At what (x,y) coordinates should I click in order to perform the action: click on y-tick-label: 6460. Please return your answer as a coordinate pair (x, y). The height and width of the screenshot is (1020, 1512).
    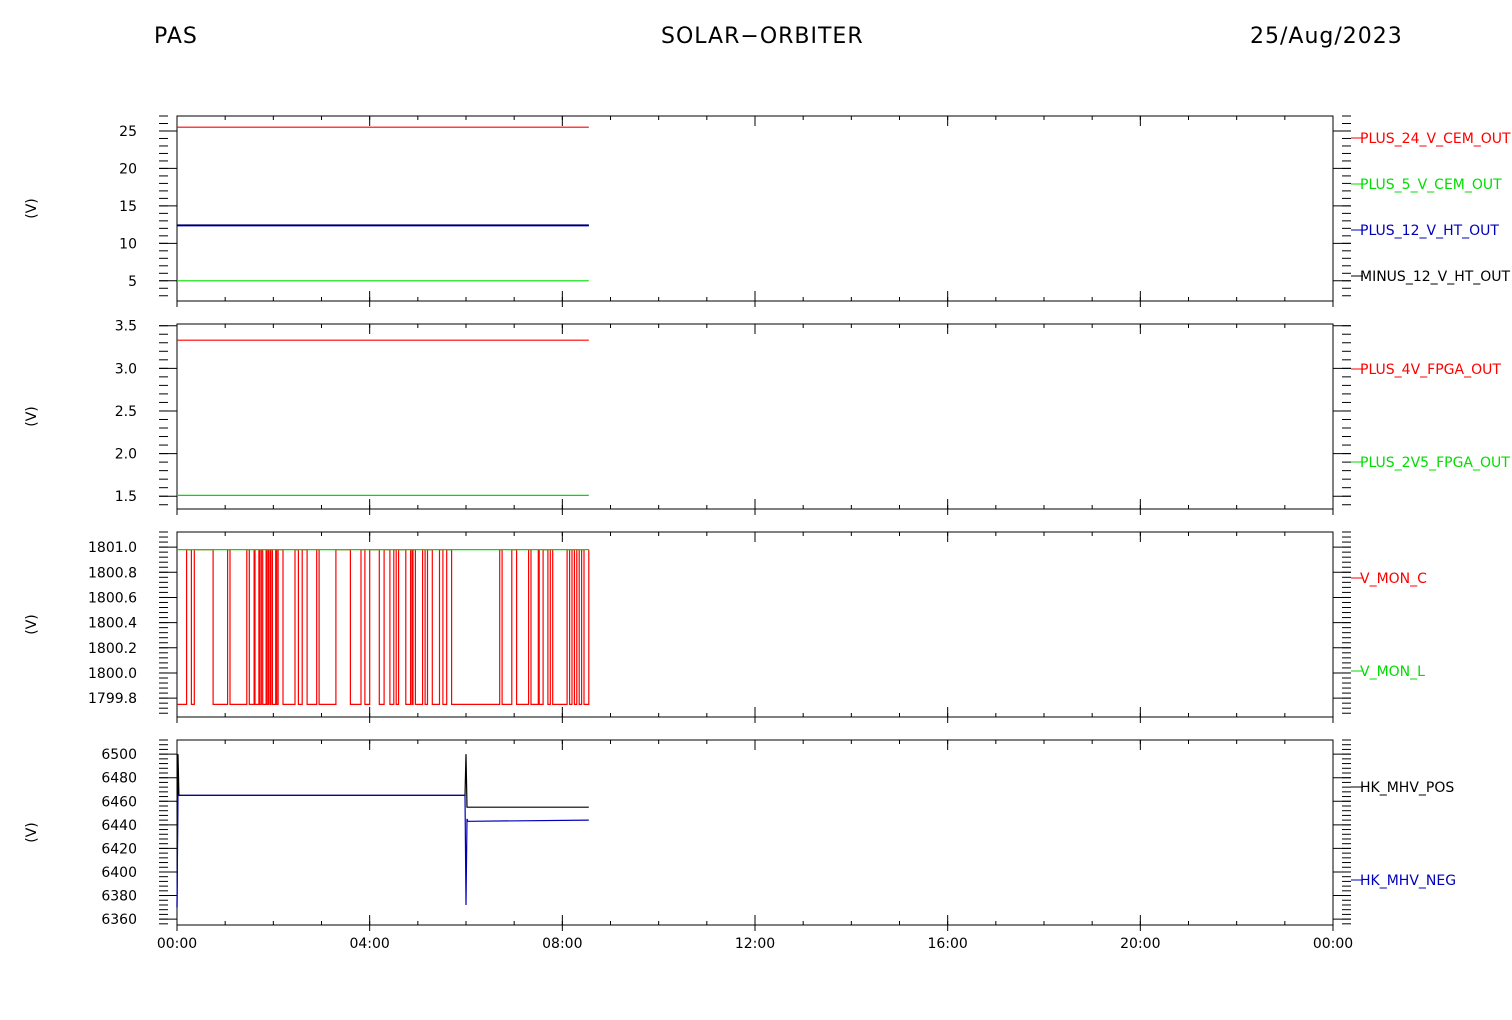
    Looking at the image, I should click on (119, 802).